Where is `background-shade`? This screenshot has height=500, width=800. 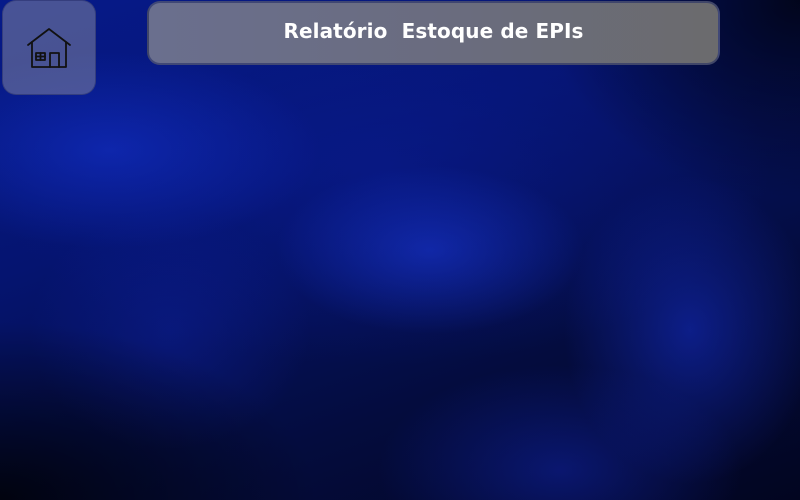 background-shade is located at coordinates (160, 410).